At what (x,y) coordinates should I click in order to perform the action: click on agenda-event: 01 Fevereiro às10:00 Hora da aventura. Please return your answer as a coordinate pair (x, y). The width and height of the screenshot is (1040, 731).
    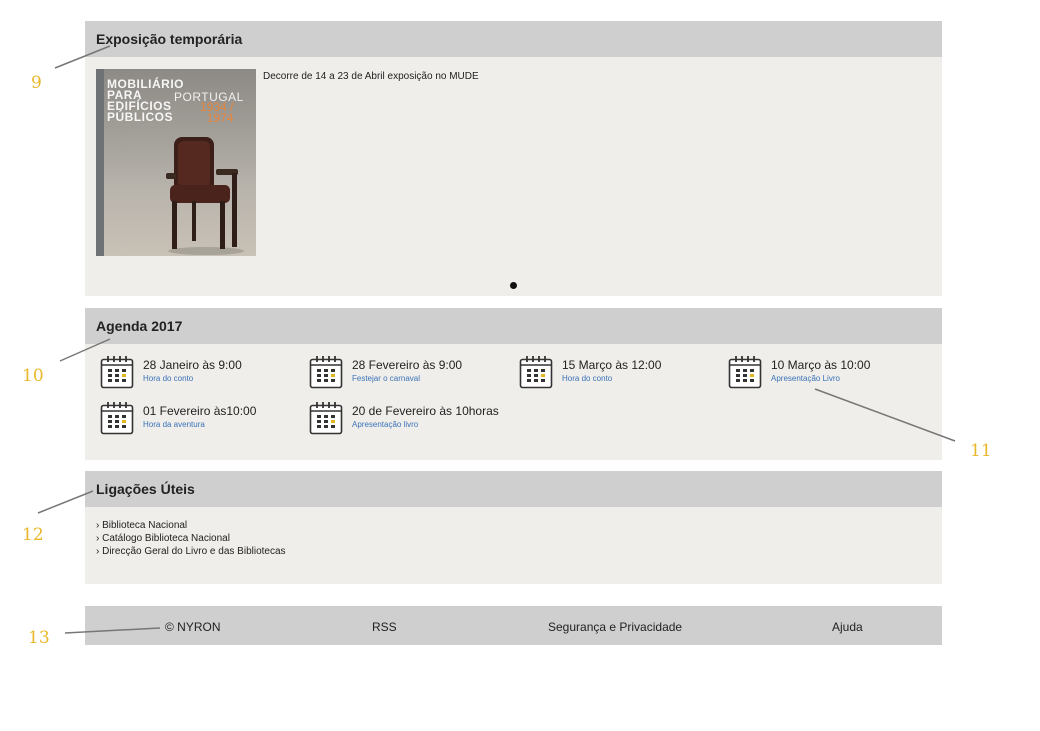
    Looking at the image, I should click on (200, 418).